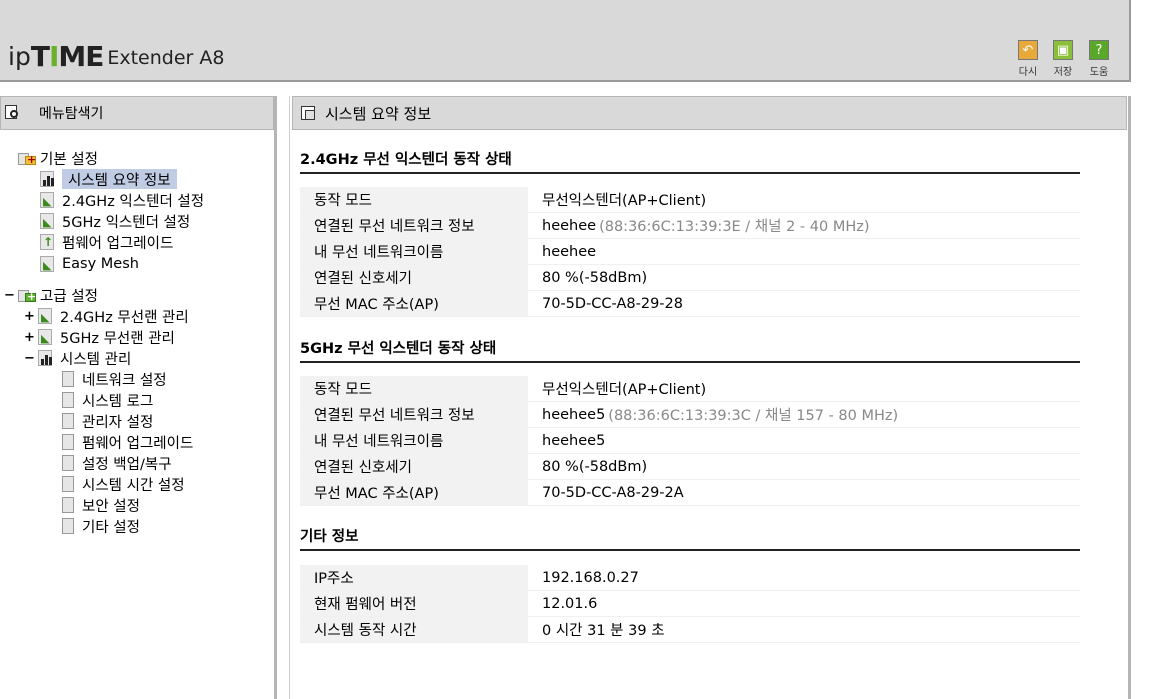 The width and height of the screenshot is (1149, 699). What do you see at coordinates (690, 493) in the screenshot?
I see `table-row: 무선 MAC 주소(AP) 70-5D-CC-A8-29-2A` at bounding box center [690, 493].